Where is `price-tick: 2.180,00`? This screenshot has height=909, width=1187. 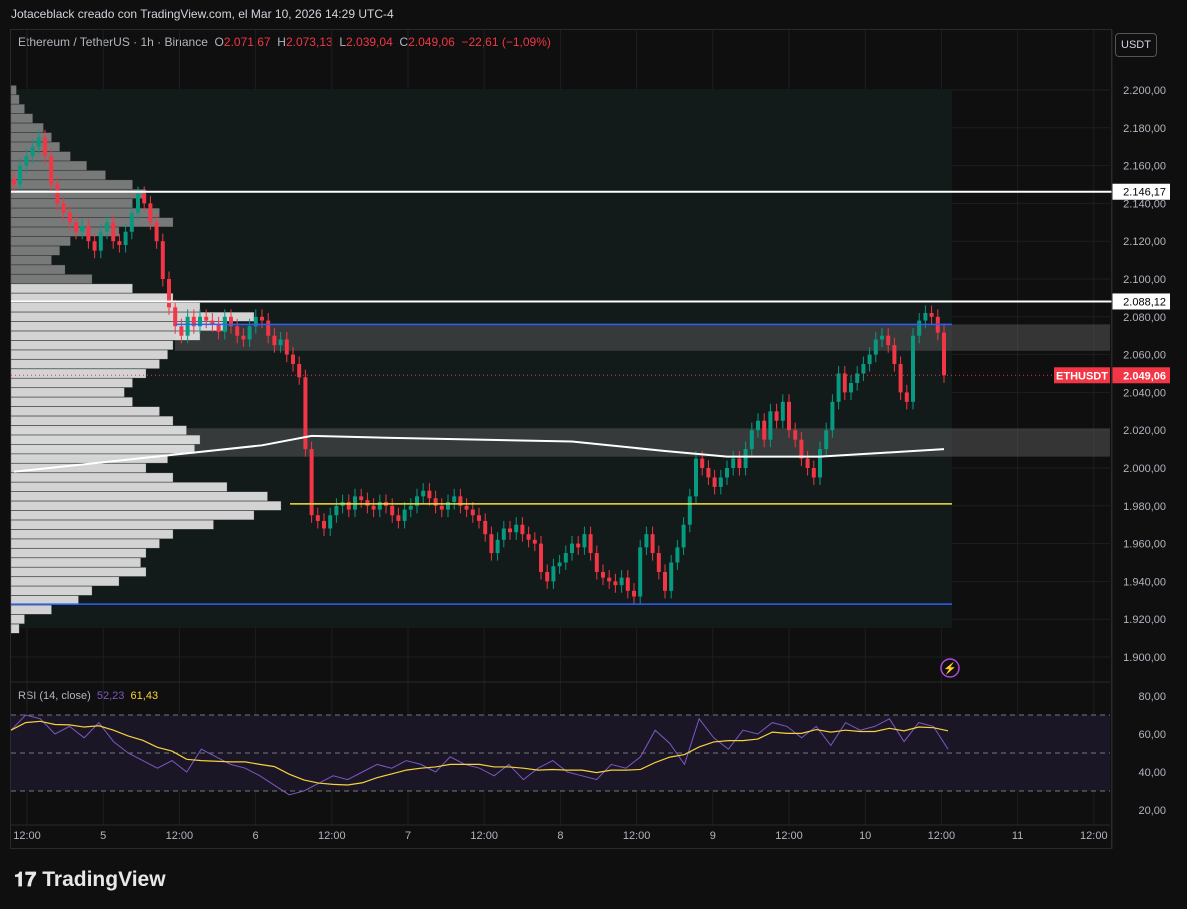 price-tick: 2.180,00 is located at coordinates (1144, 129).